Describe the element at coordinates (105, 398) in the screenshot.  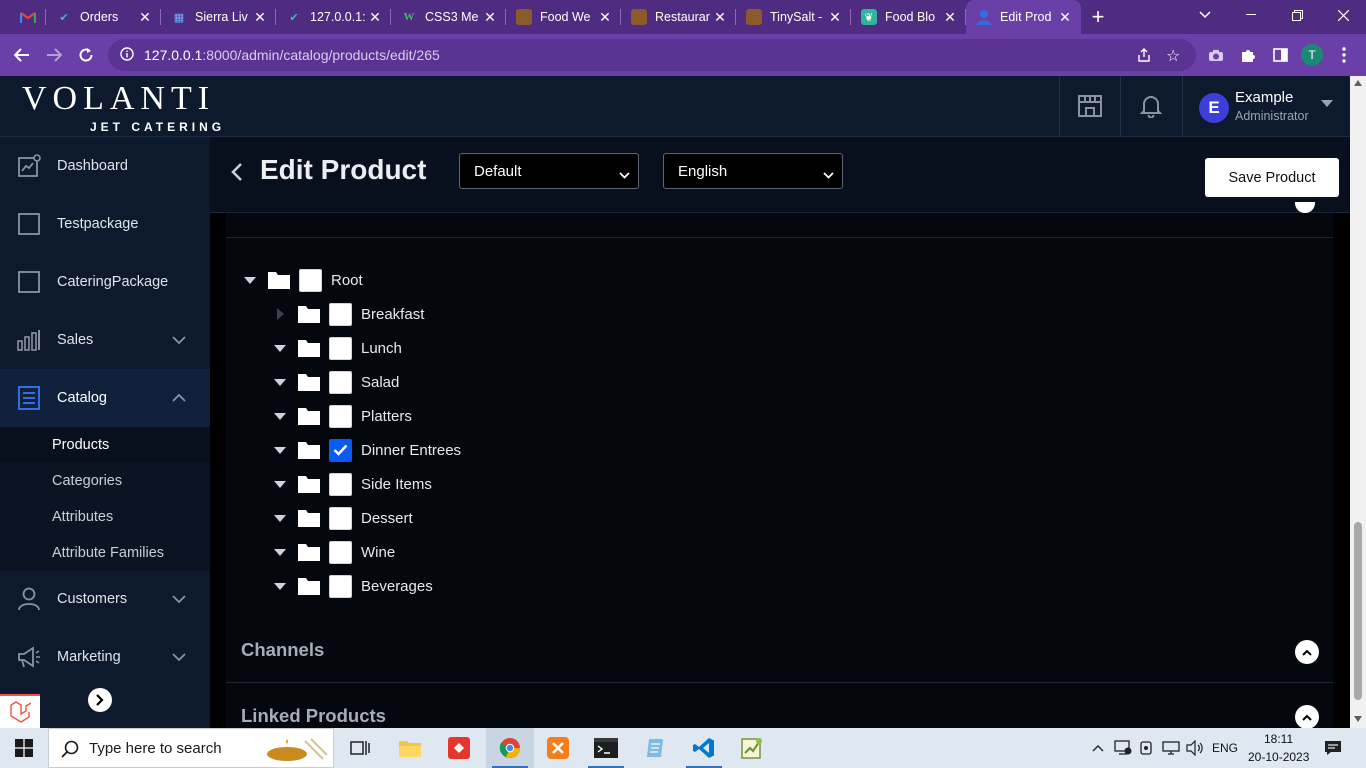
I see `sidebar-item-catalog: Catalog` at that location.